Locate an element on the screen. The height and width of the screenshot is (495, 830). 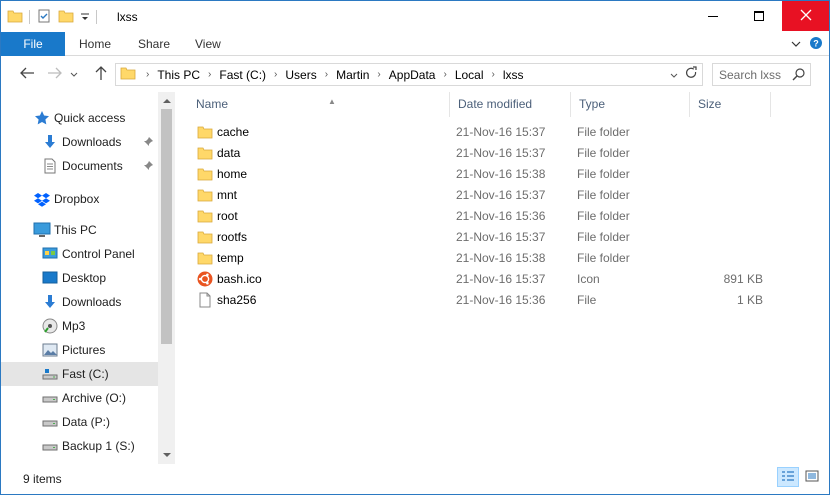
nav-item-fast-c: Fast (C:) is located at coordinates (79, 374).